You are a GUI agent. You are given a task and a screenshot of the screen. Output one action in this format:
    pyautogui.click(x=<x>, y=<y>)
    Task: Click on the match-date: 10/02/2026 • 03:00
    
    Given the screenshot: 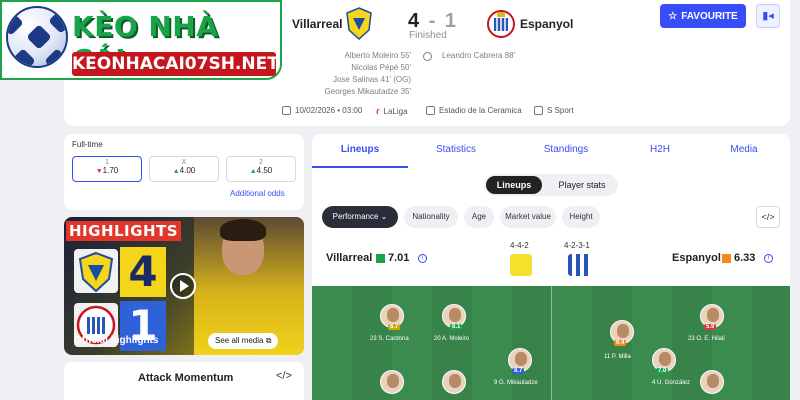 What is the action you would take?
    pyautogui.click(x=322, y=110)
    